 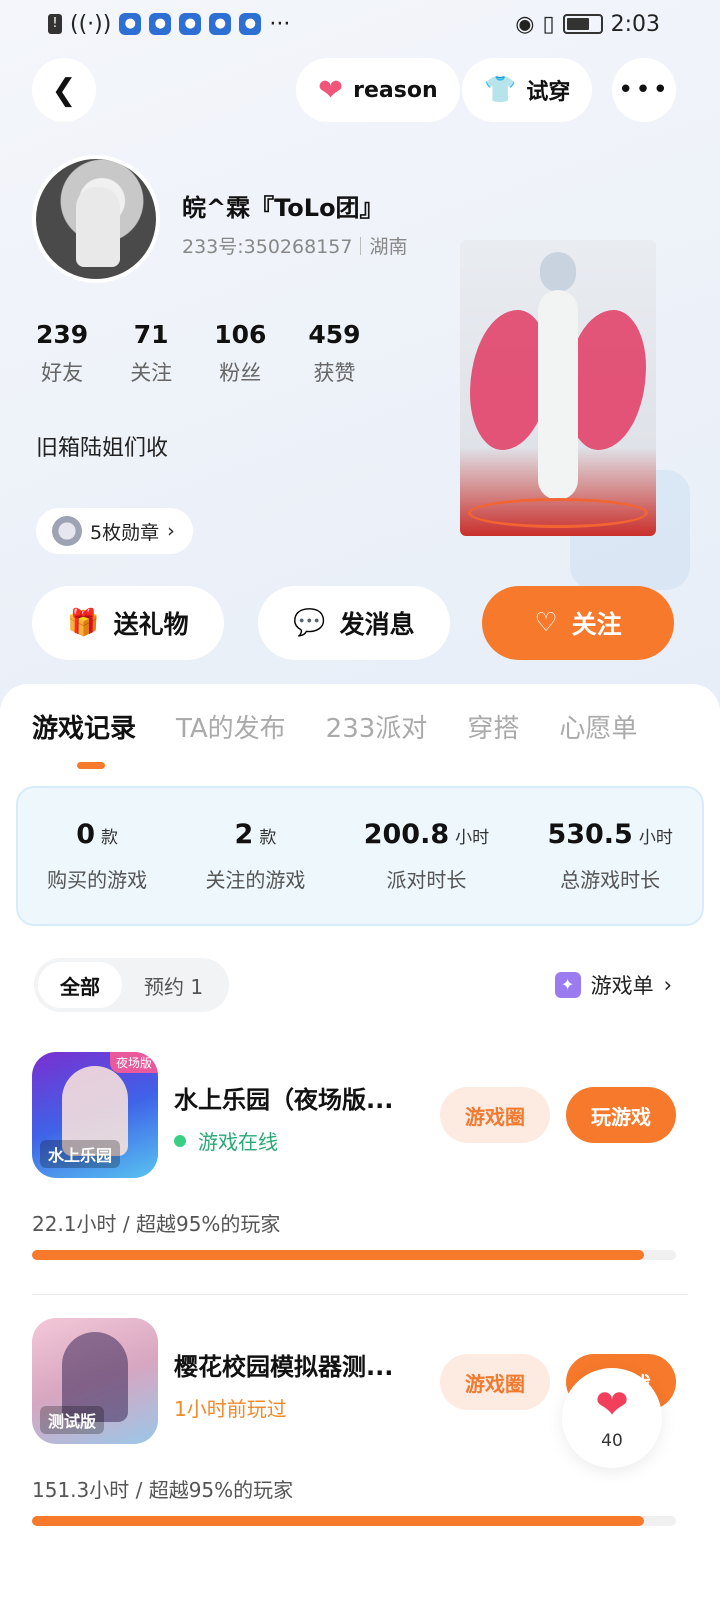 I want to click on badges-button: 5枚勋章 ›, so click(x=114, y=531).